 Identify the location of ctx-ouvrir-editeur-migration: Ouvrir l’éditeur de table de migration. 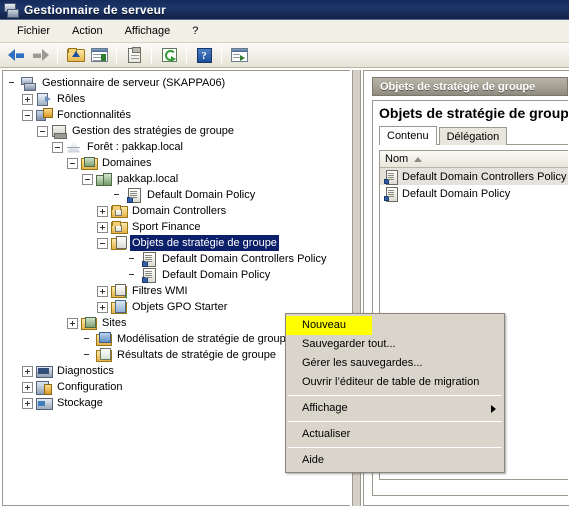
(395, 382).